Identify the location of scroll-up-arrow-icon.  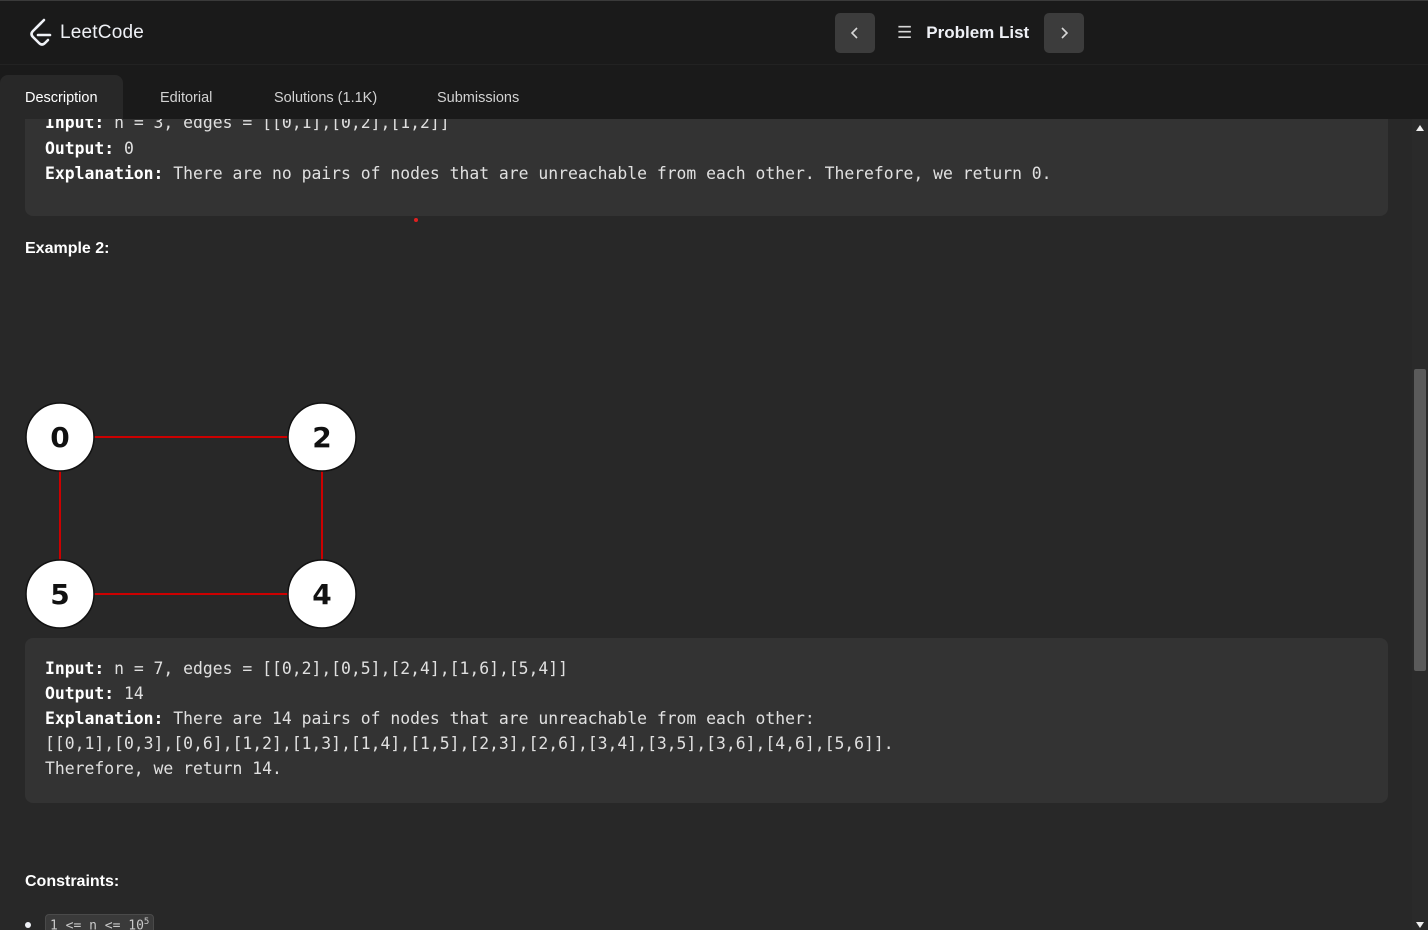
(1420, 128).